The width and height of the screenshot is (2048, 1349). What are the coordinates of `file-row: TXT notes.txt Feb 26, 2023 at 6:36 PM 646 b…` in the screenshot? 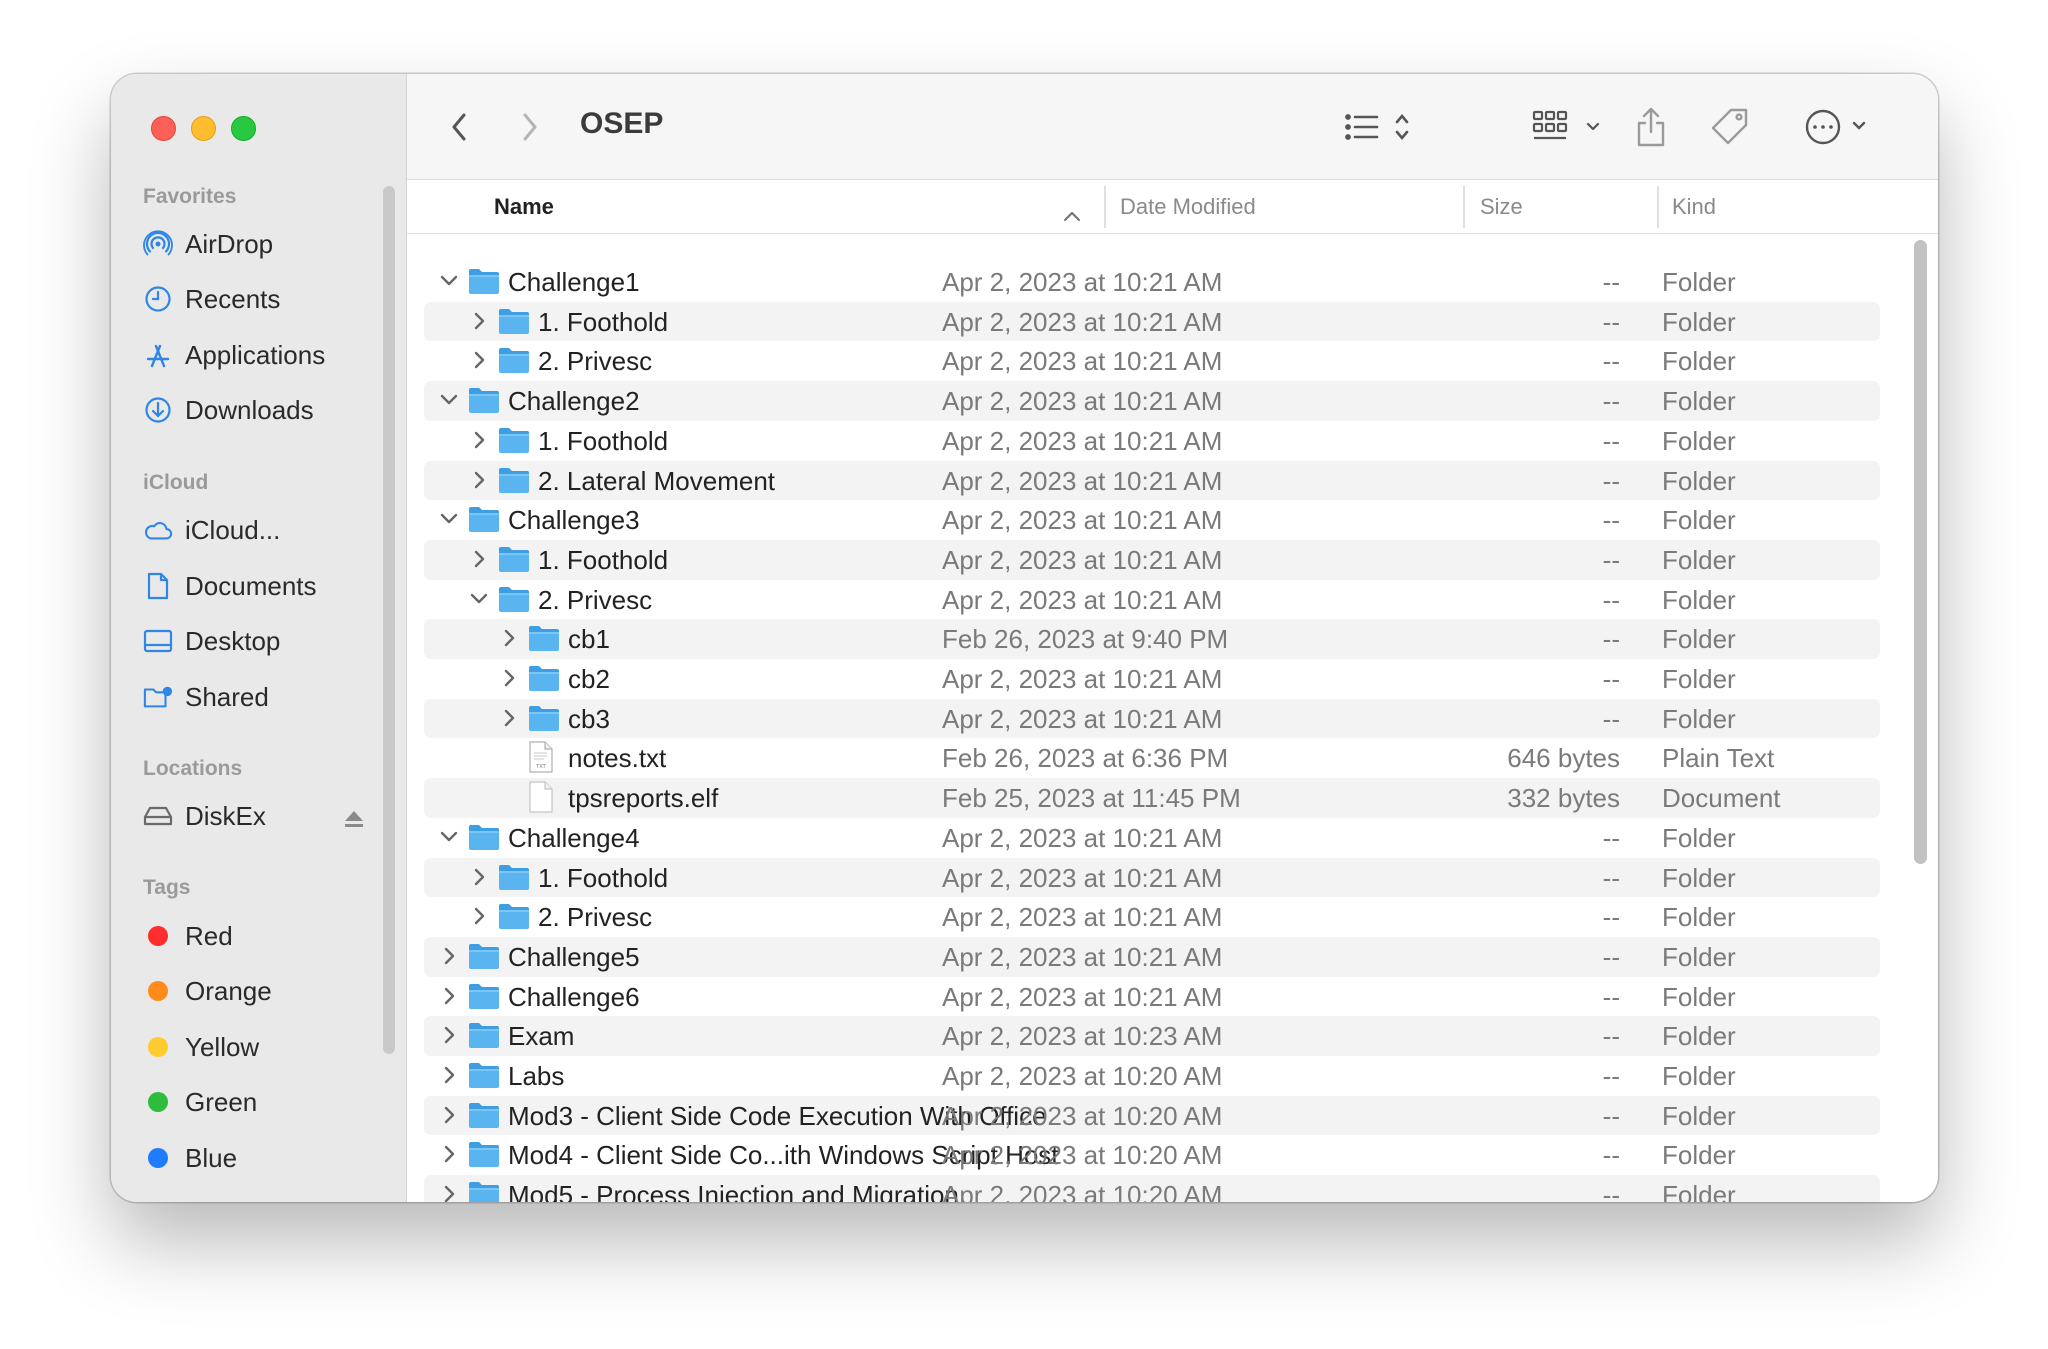 It's located at (1152, 758).